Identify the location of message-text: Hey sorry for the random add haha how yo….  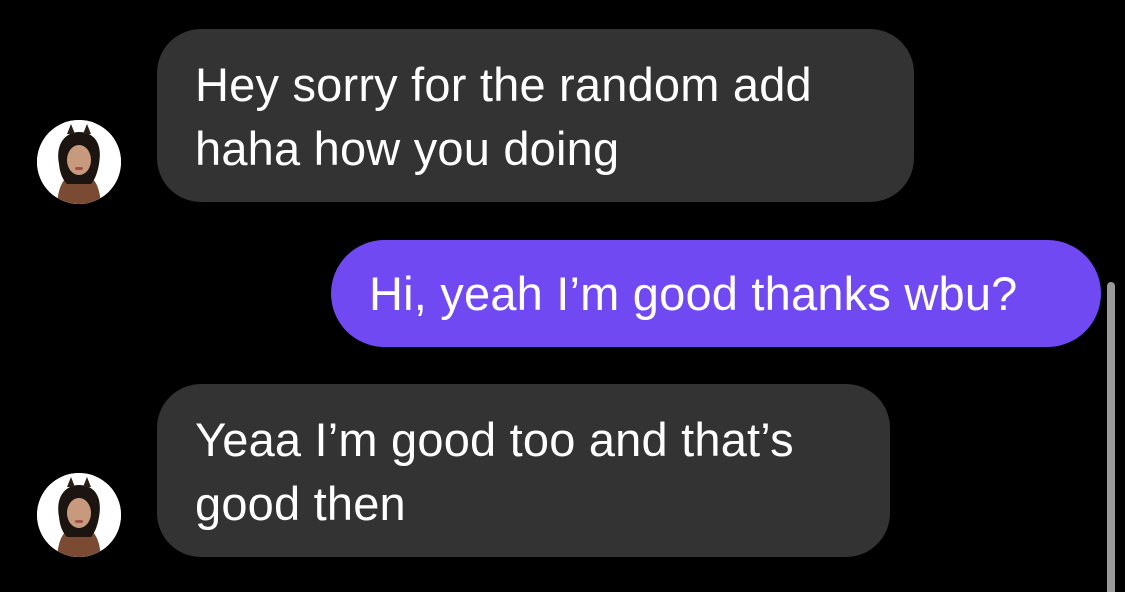
(503, 116).